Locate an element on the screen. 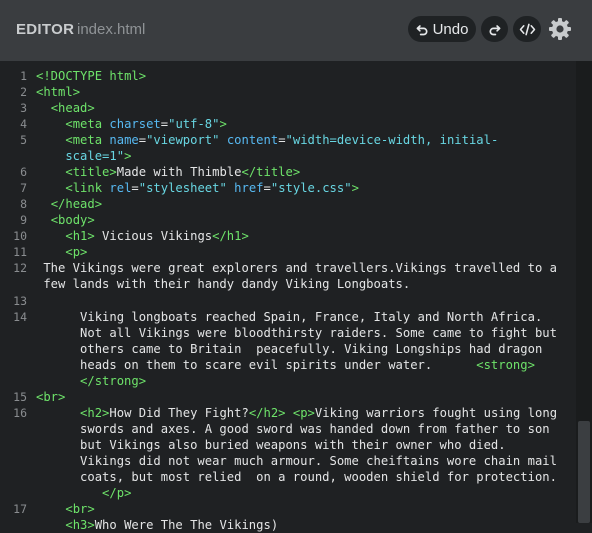 The image size is (592, 533). code-line: <link rel="stylesheet" href="style.css"> is located at coordinates (212, 188).